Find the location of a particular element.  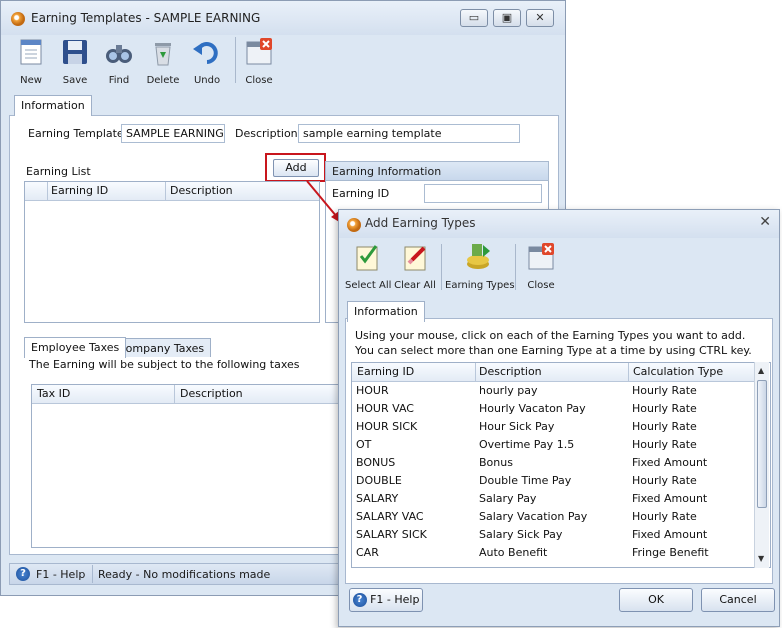

earning-info-id-field is located at coordinates (483, 193).